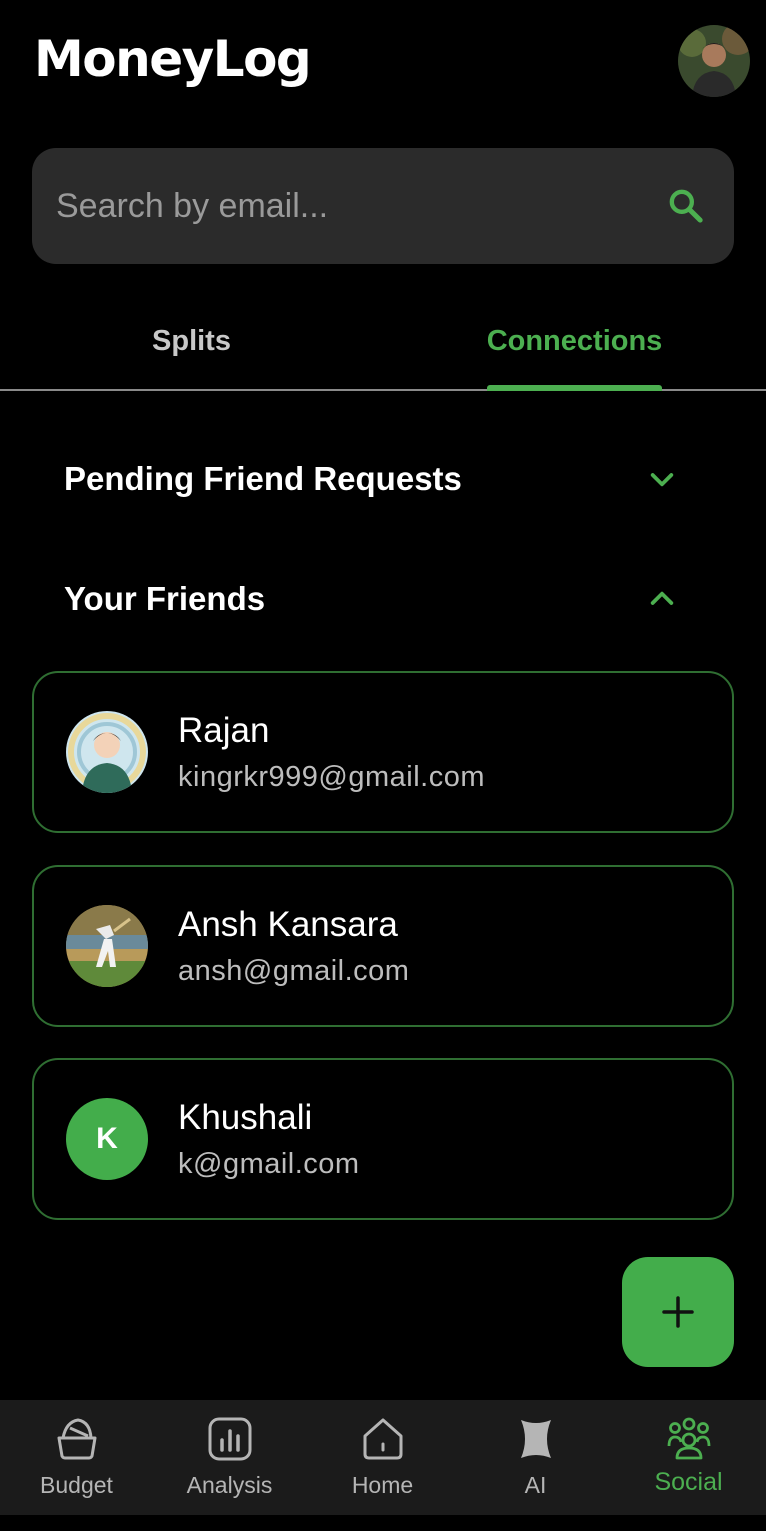  I want to click on avatar-illustration-icon, so click(107, 752).